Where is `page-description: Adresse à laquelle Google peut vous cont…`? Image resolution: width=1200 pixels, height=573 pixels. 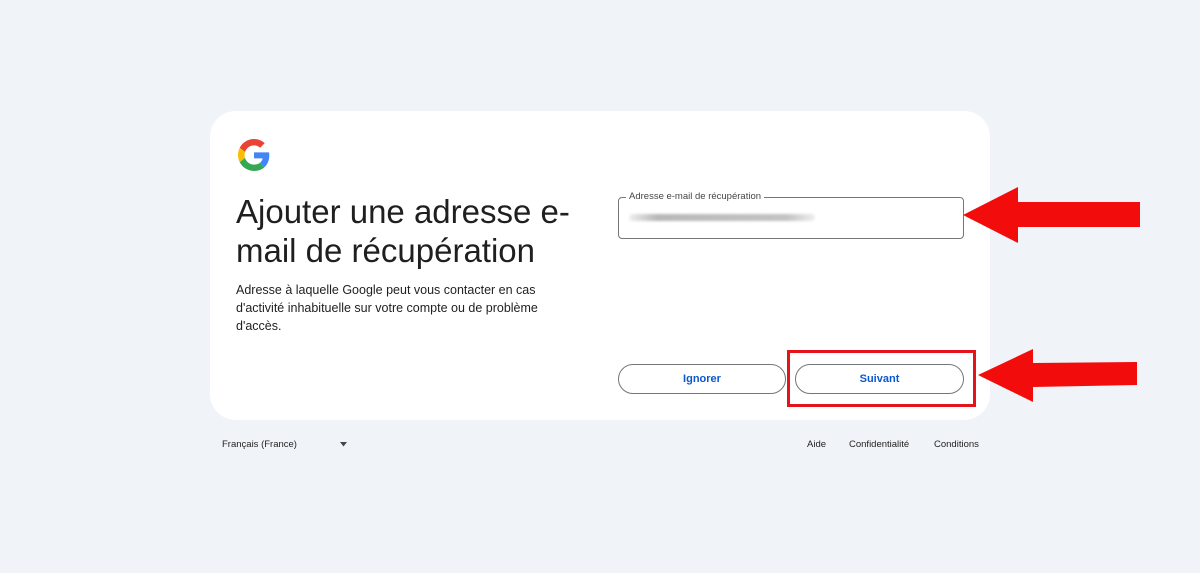
page-description: Adresse à laquelle Google peut vous cont… is located at coordinates (387, 308).